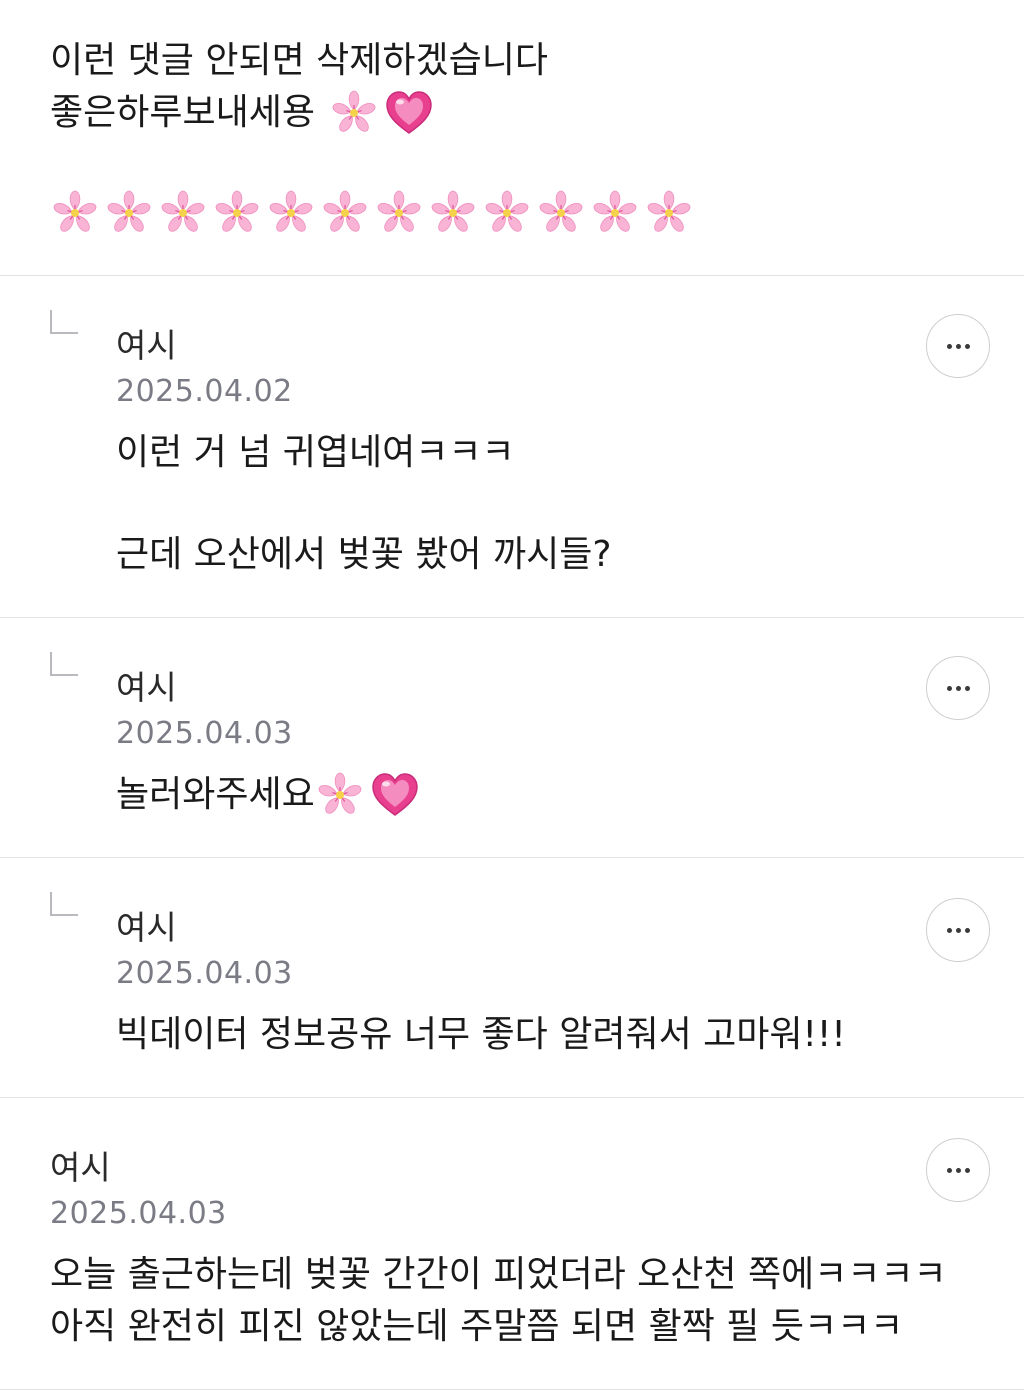 This screenshot has width=1024, height=1394. Describe the element at coordinates (477, 1326) in the screenshot. I see `comment-text-line-2: 아직 완전히 피진 않았는데 주말쯤 되면 활짝 필 듯ㅋㅋㅋ` at that location.